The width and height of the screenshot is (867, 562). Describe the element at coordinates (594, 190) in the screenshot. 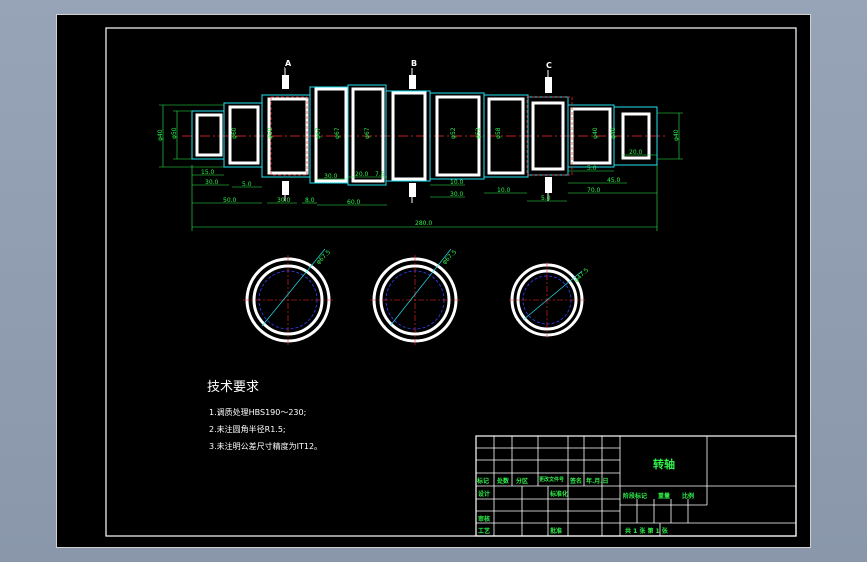

I see `length-dim: 70.0` at that location.